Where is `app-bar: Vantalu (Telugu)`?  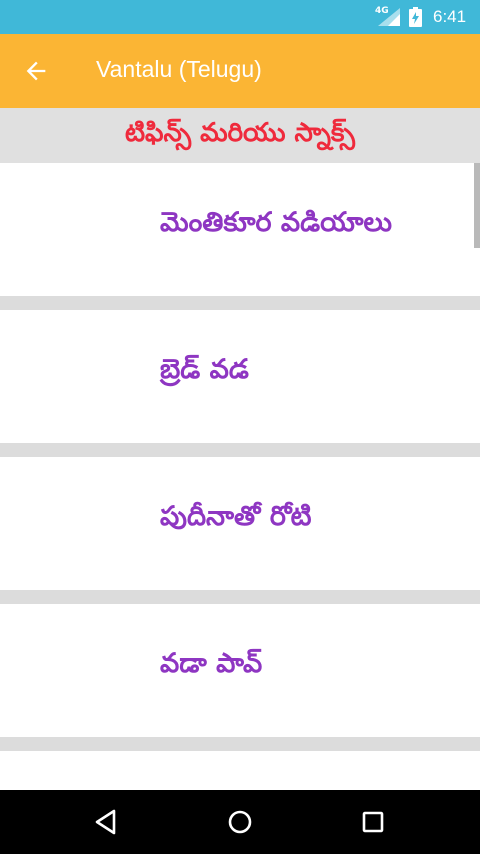
app-bar: Vantalu (Telugu) is located at coordinates (240, 71).